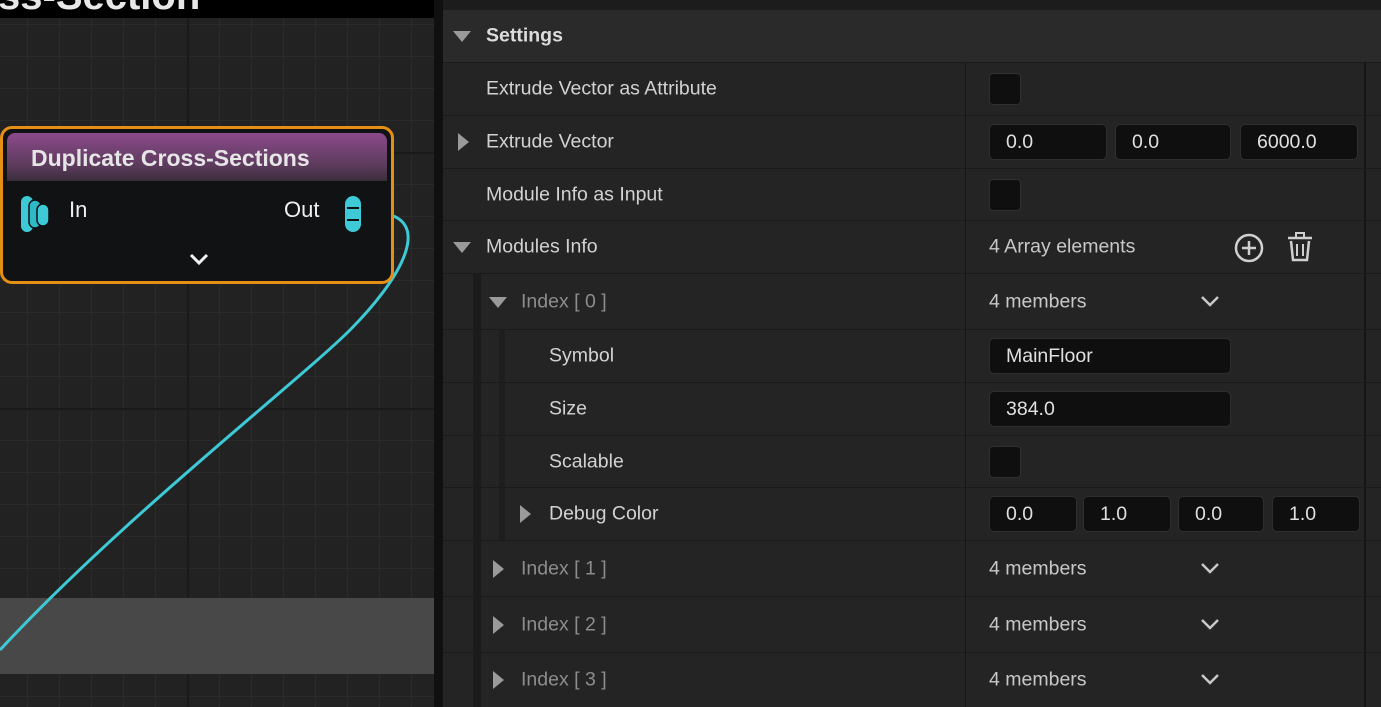 This screenshot has height=707, width=1381. I want to click on extrude-vector-y-field: 0.0, so click(1173, 142).